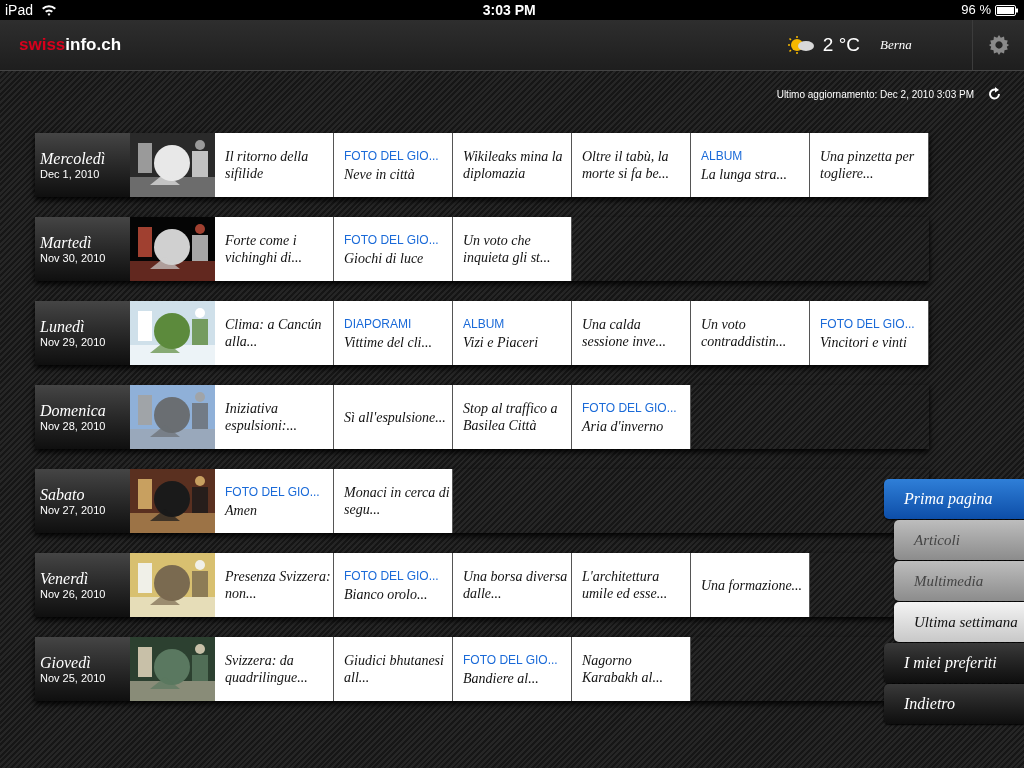 The height and width of the screenshot is (768, 1024). Describe the element at coordinates (73, 678) in the screenshot. I see `date-text: Nov 25, 2010` at that location.